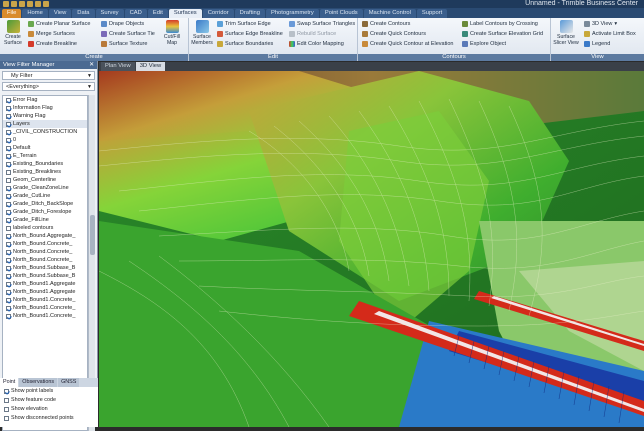  I want to click on surface-boundaries-button: Surface Boundaries, so click(245, 44).